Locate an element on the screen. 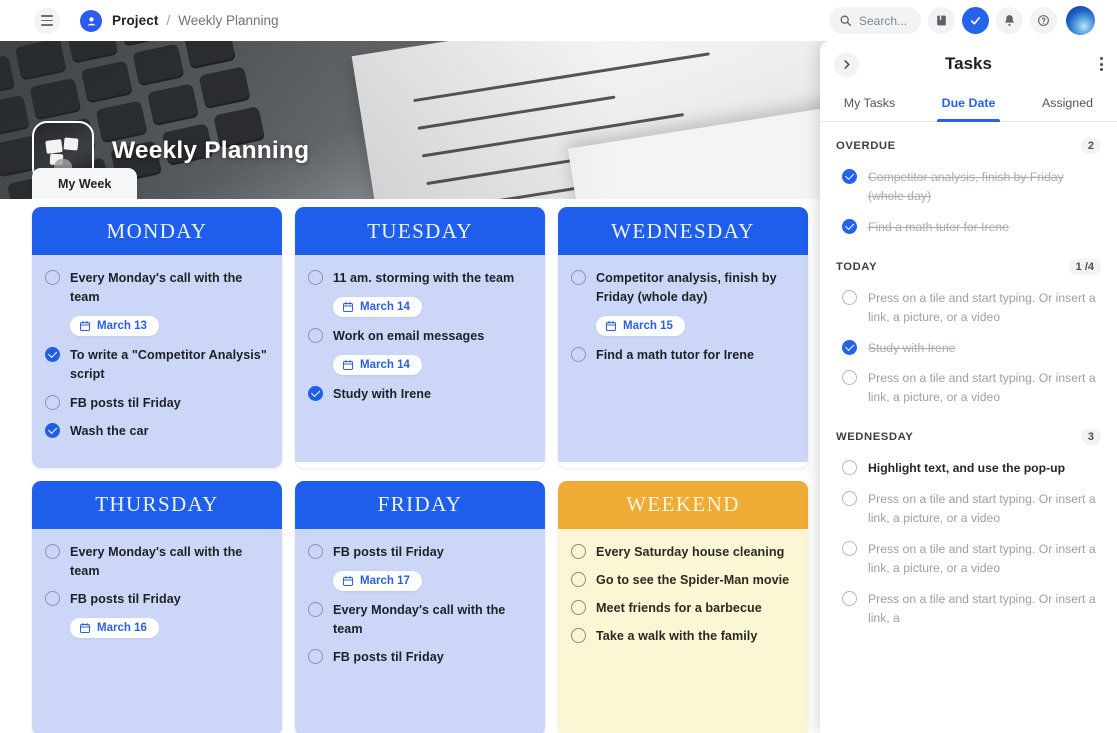  task-item: Wash the car is located at coordinates (157, 431).